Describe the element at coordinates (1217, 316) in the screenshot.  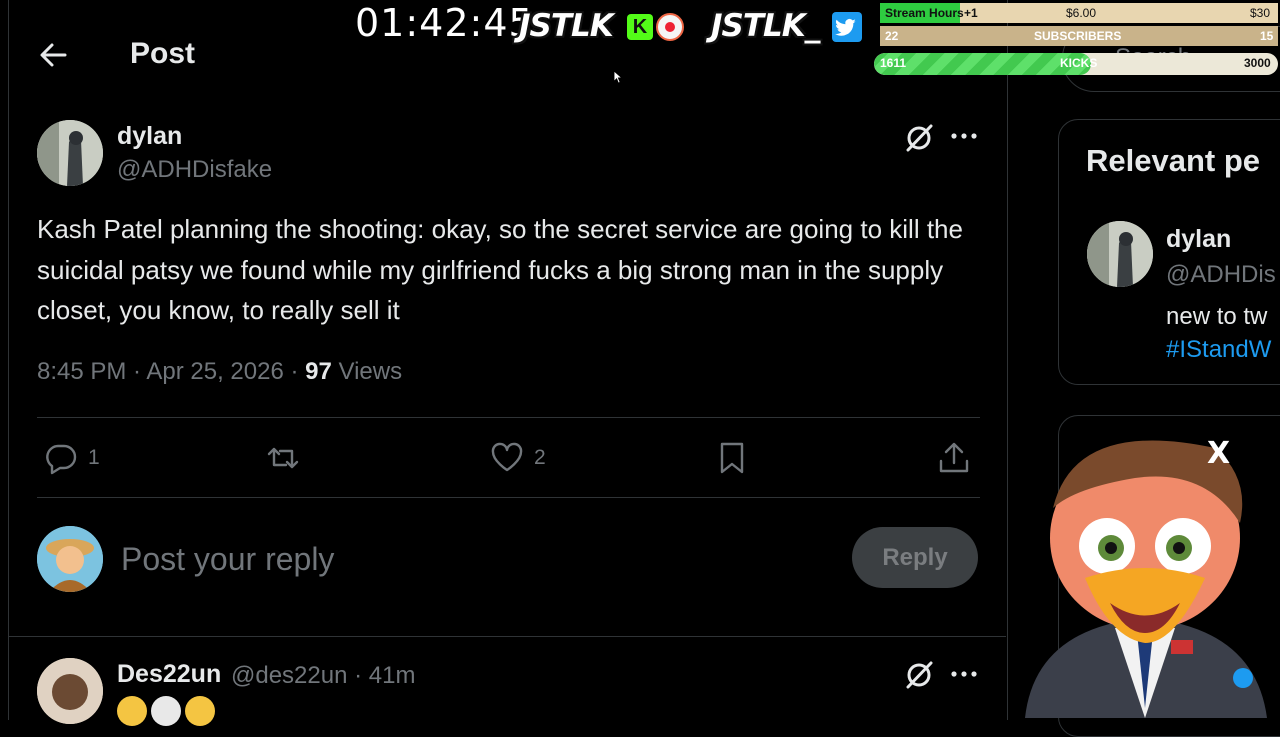
I see `relevant-user-bio: new to tw` at that location.